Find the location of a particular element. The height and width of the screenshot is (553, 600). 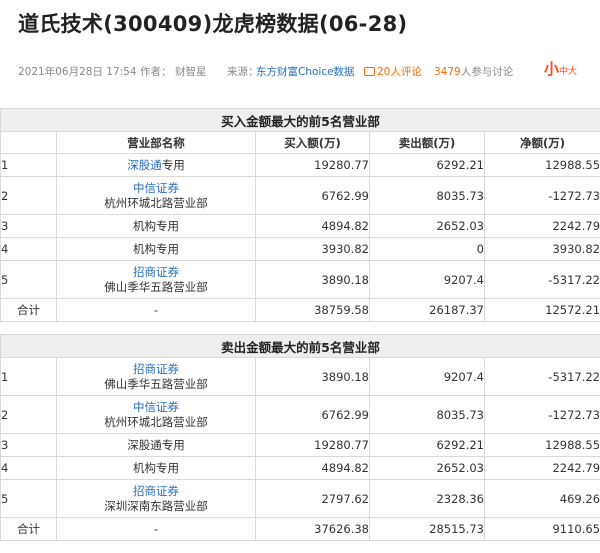

header-dept: 营业部名称 is located at coordinates (156, 142).